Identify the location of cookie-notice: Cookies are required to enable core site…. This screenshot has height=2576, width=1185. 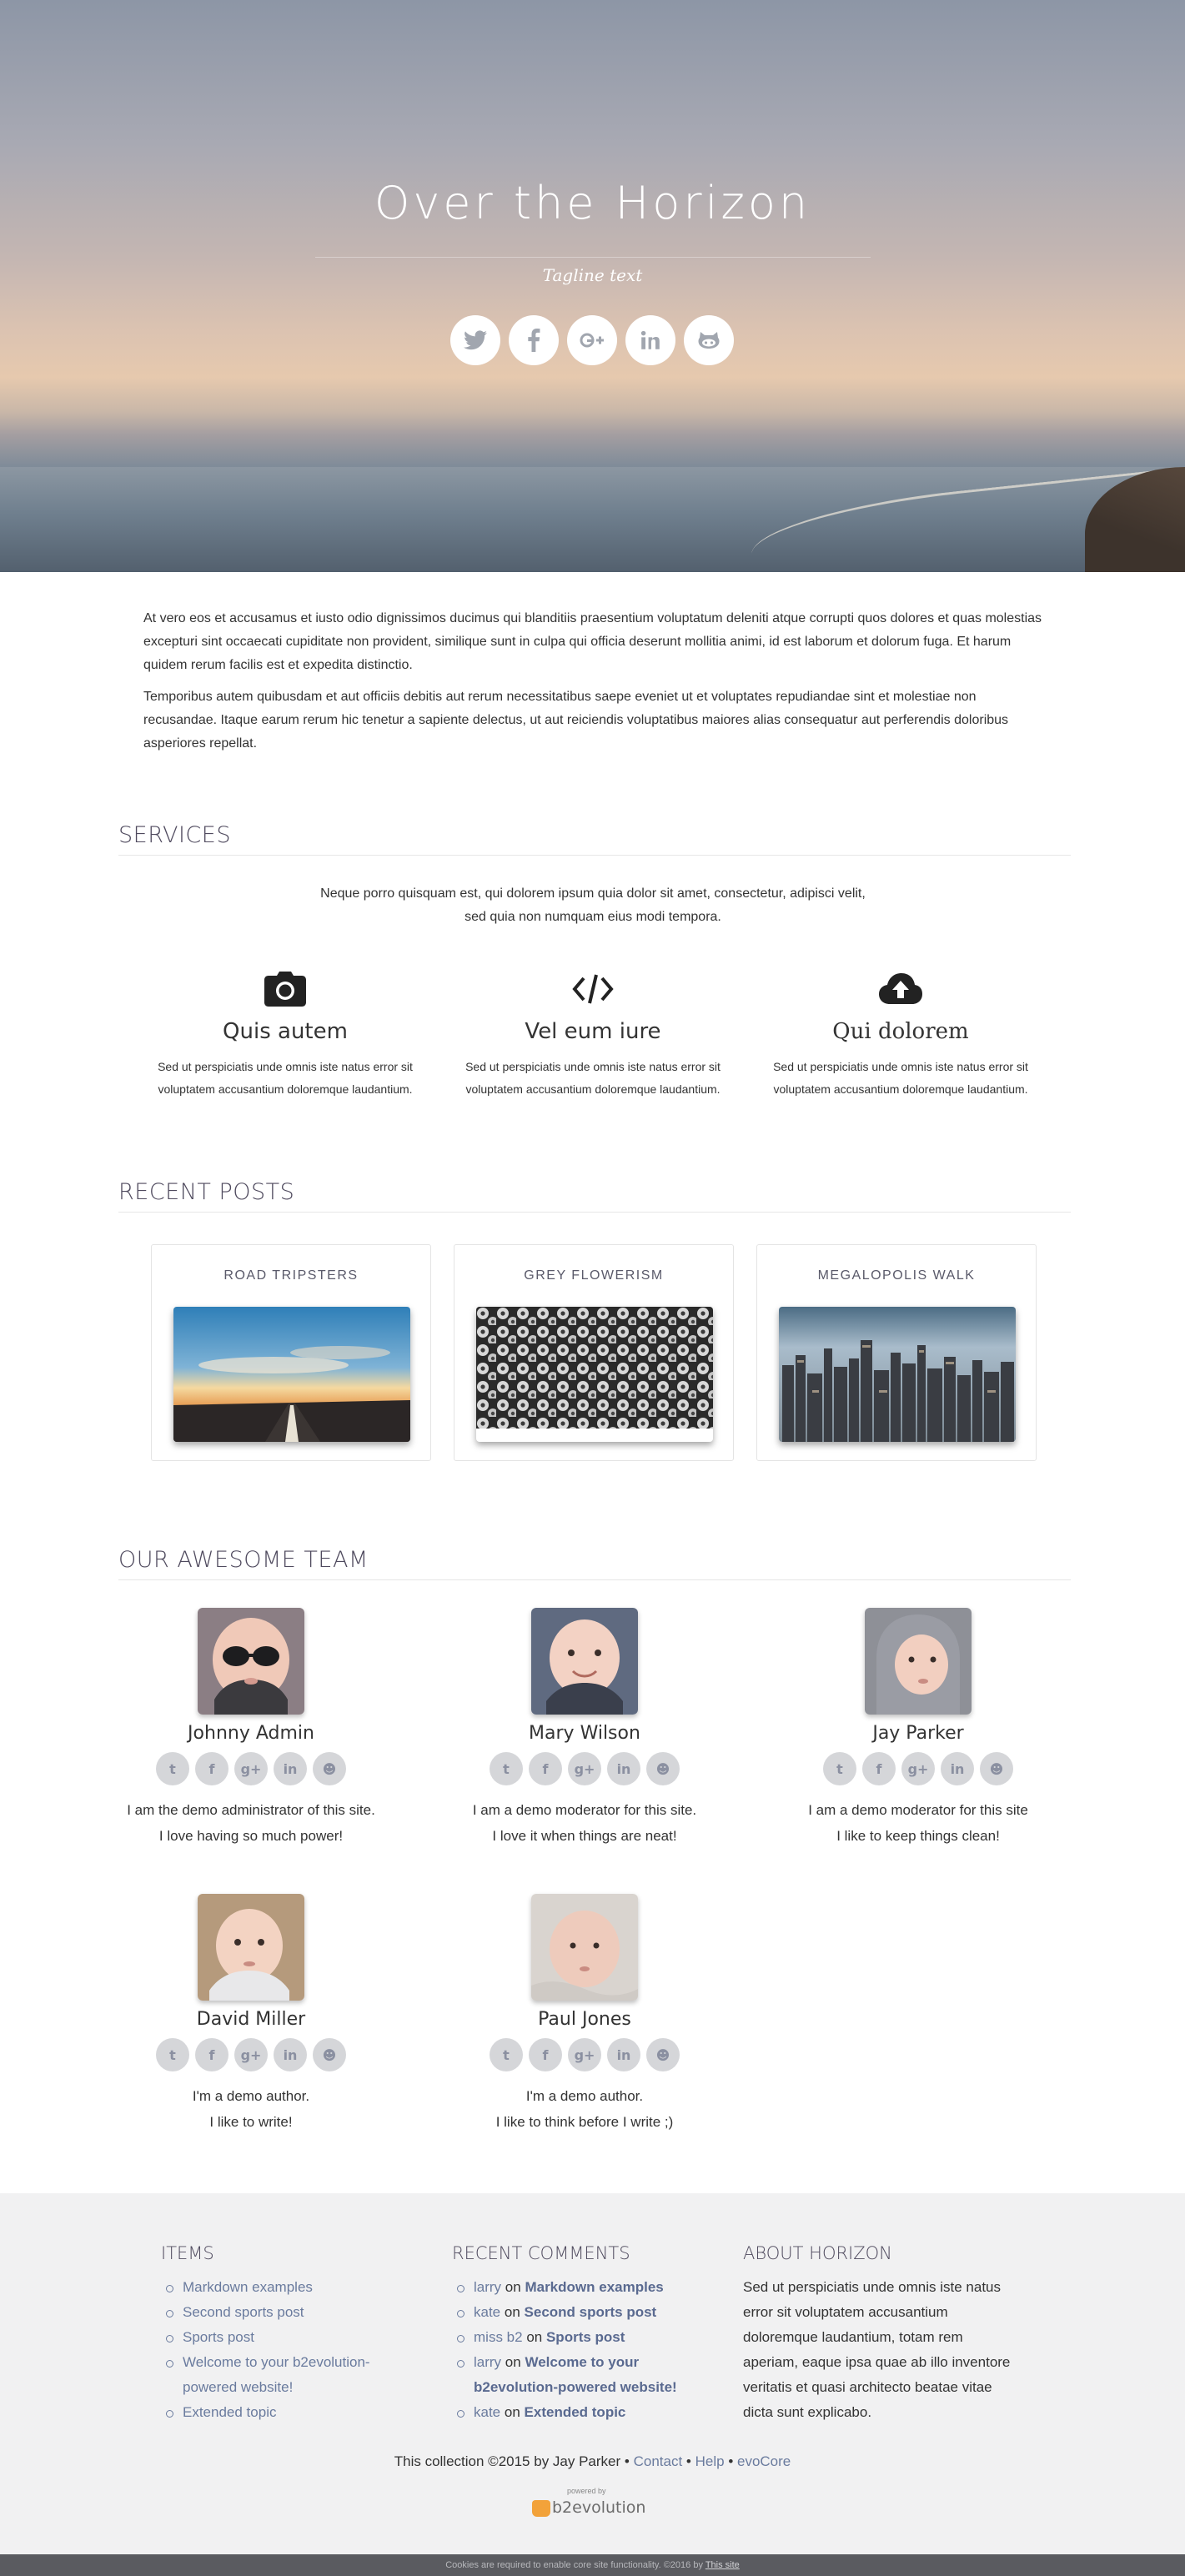
(593, 2565).